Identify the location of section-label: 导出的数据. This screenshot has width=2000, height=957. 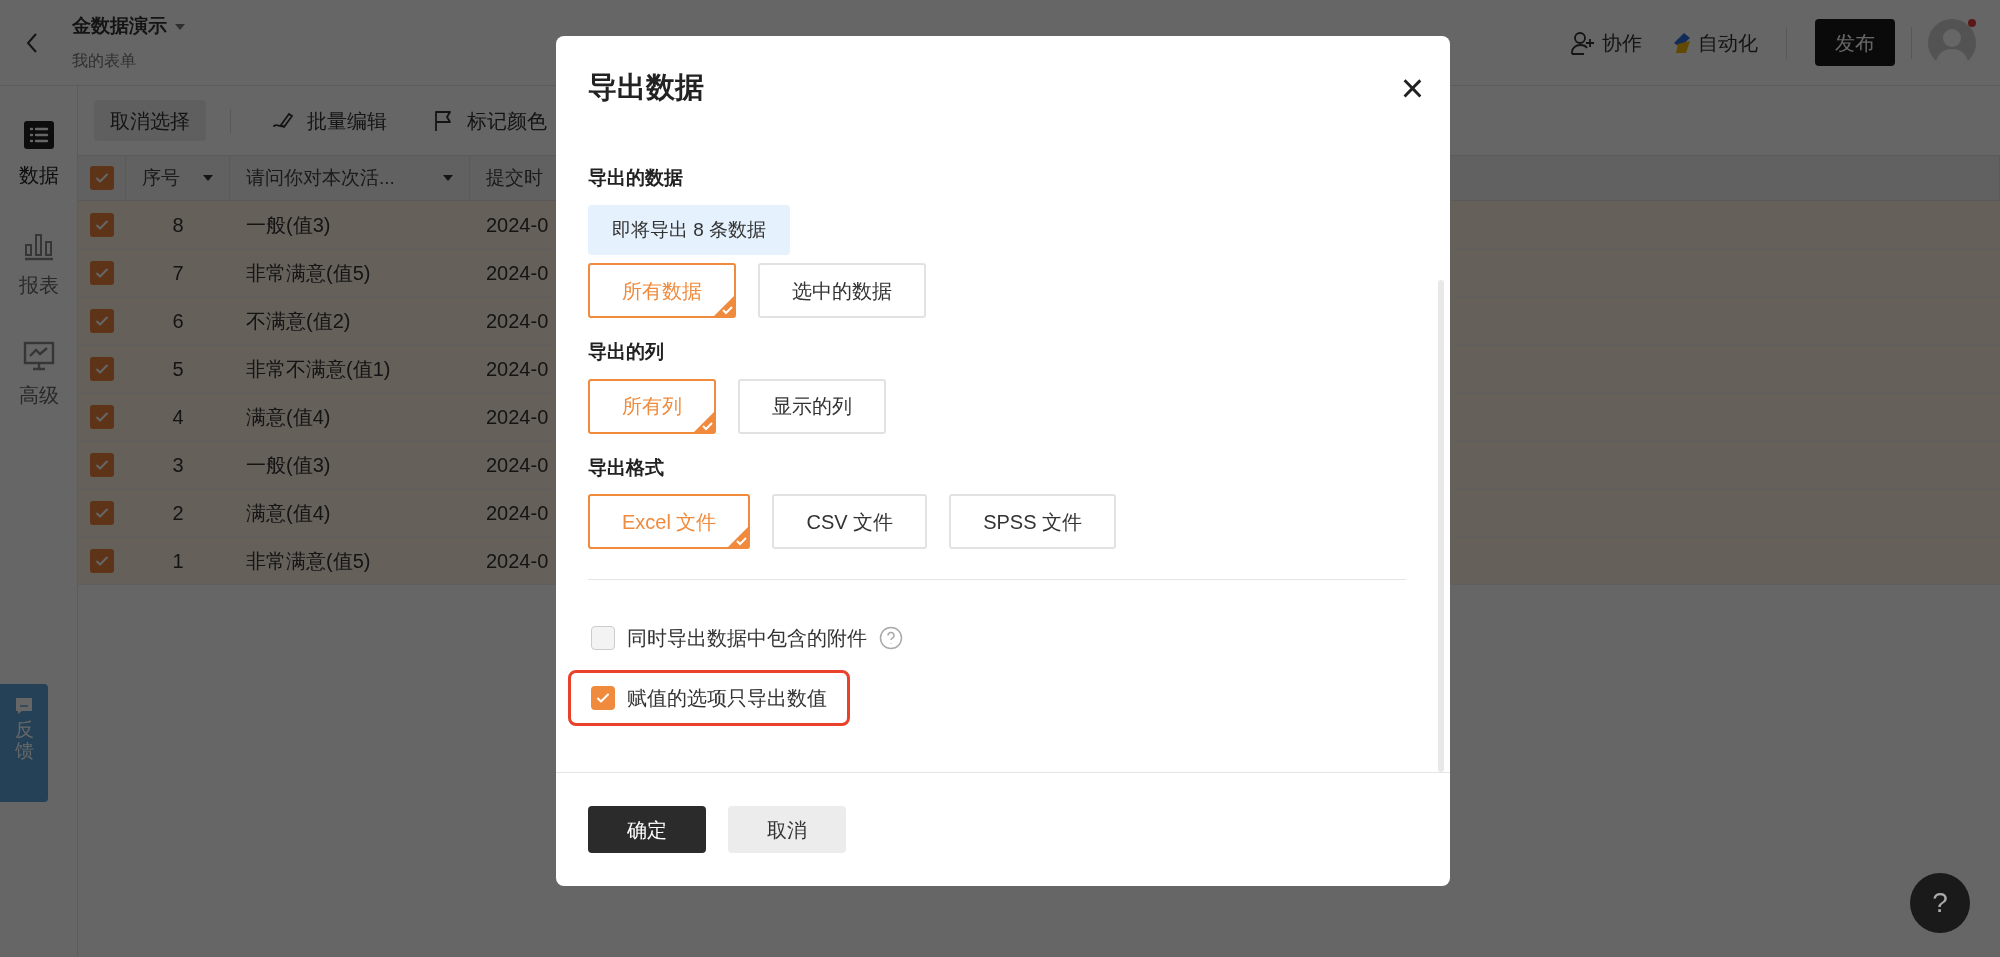
(636, 178).